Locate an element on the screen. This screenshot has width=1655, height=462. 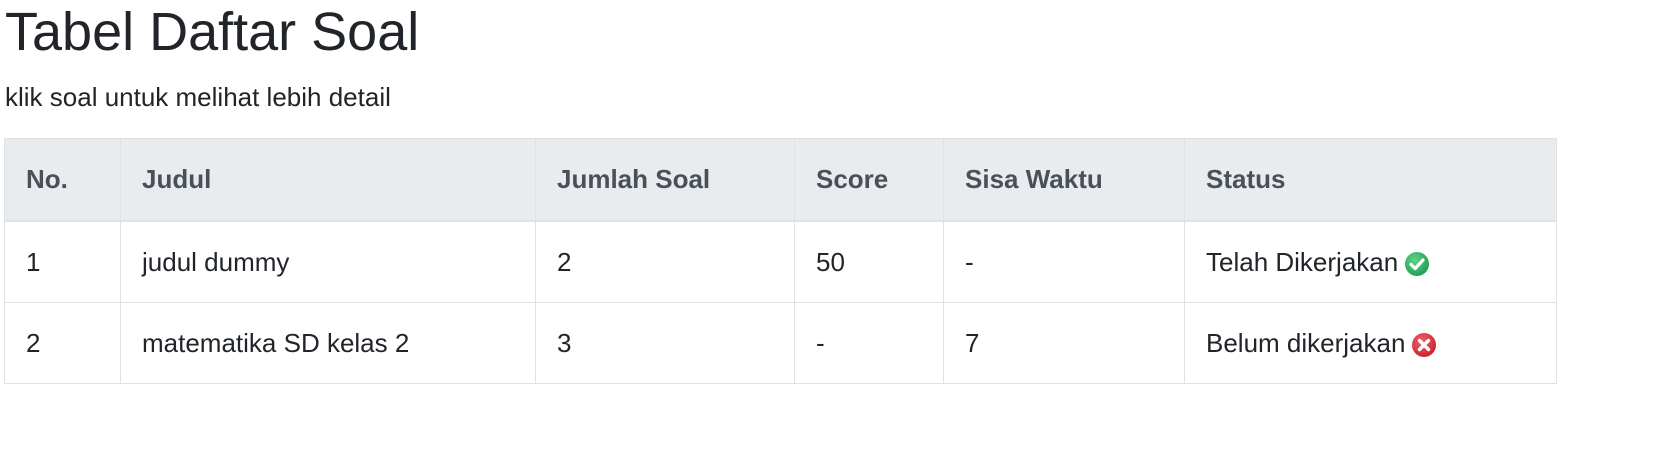
cell-status: Telah Dikerjakan is located at coordinates (1370, 261).